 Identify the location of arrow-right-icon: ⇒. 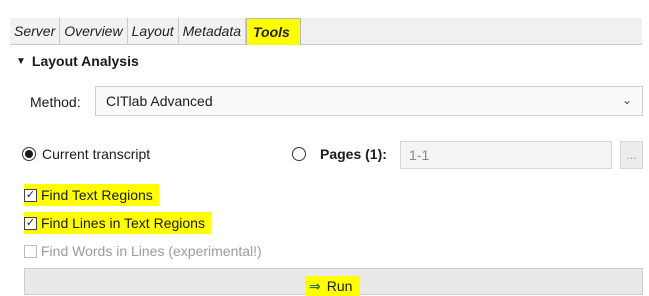
(315, 285).